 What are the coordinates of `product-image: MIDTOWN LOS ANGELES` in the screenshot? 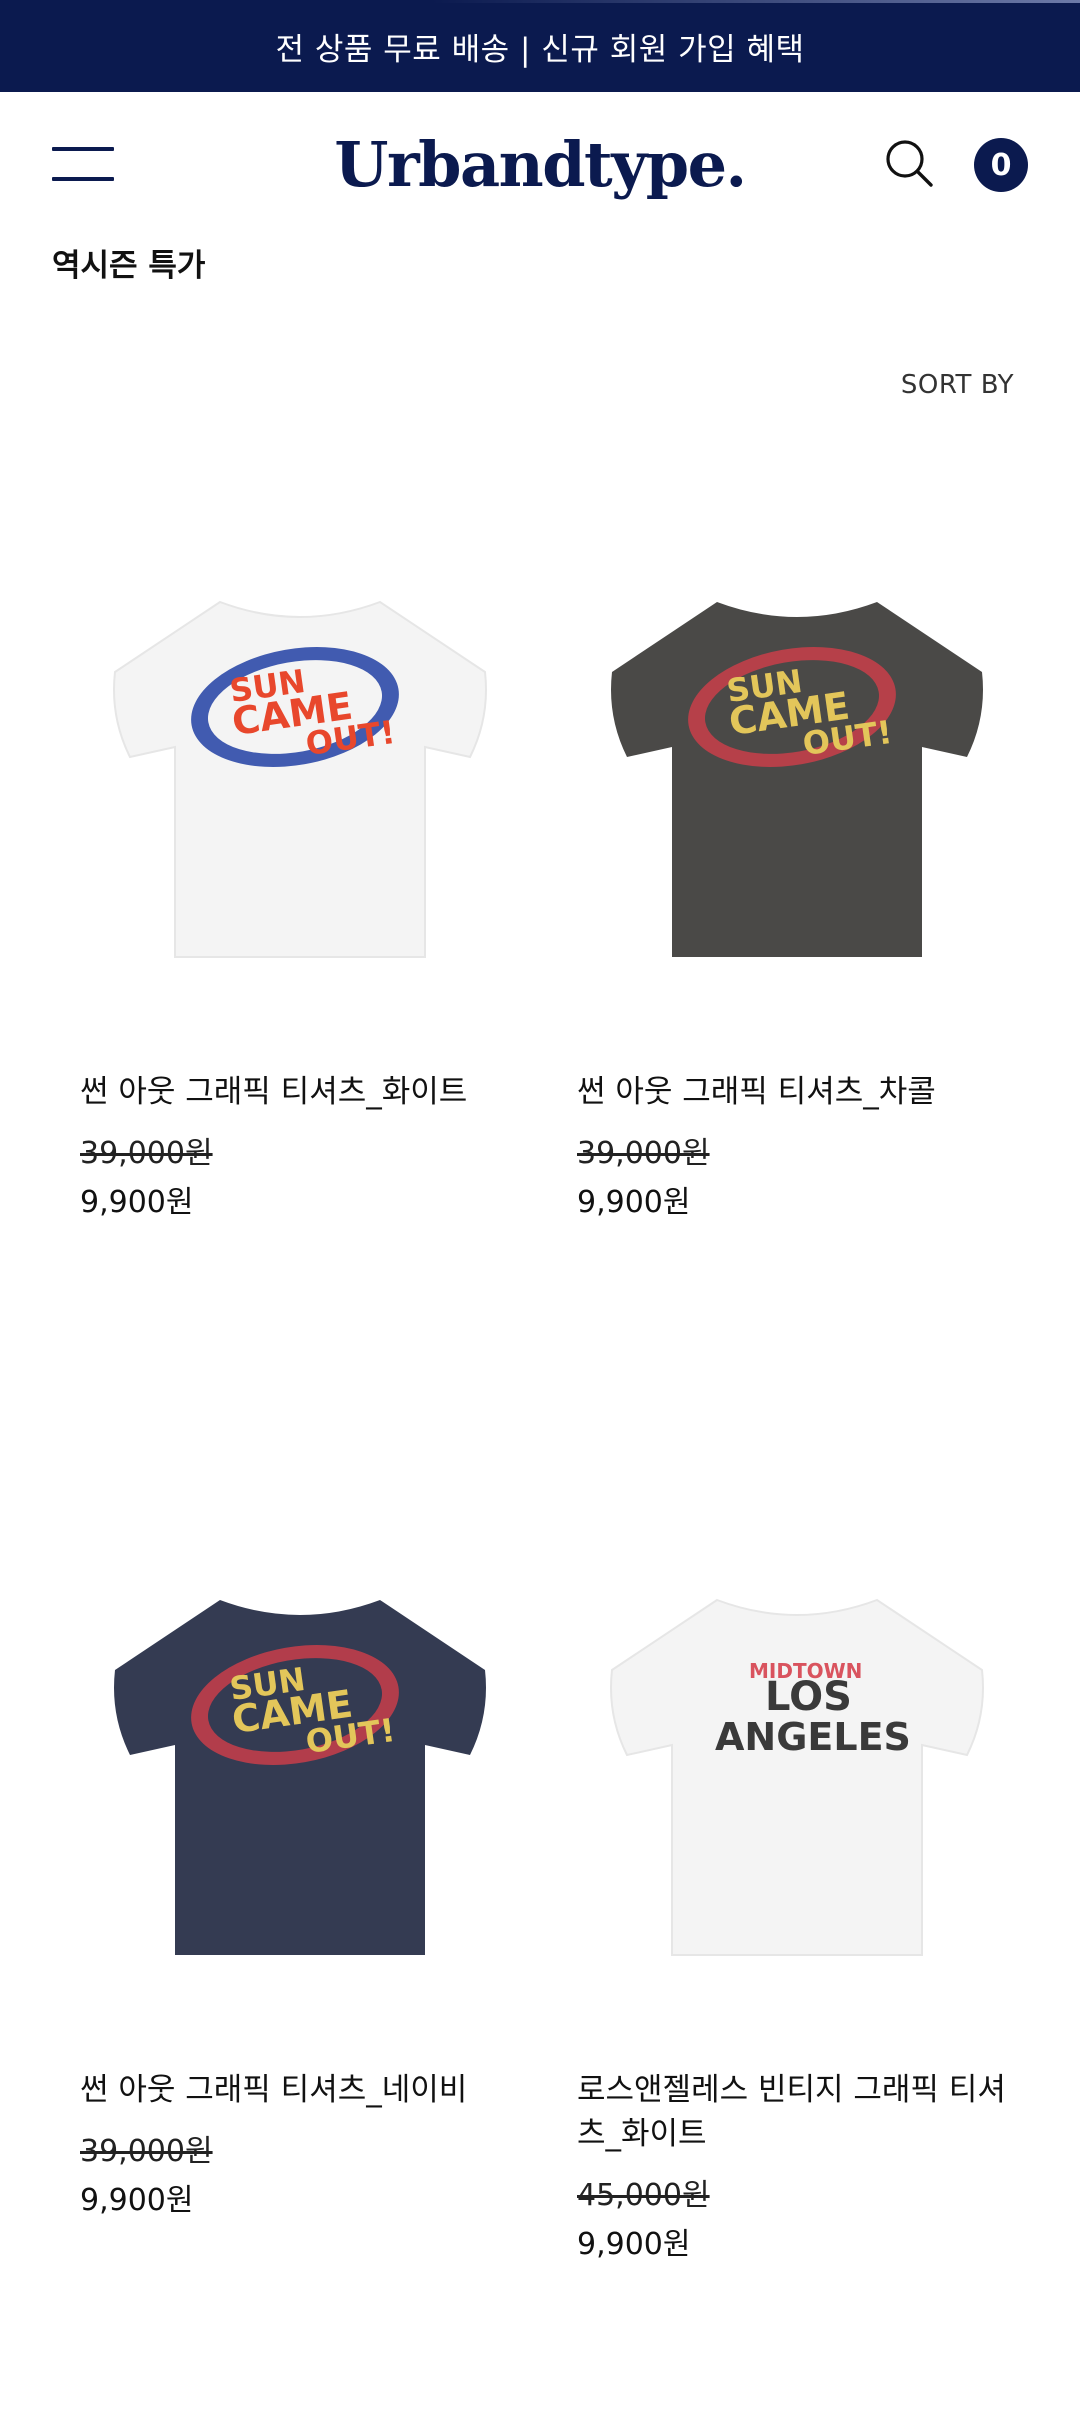 It's located at (797, 1770).